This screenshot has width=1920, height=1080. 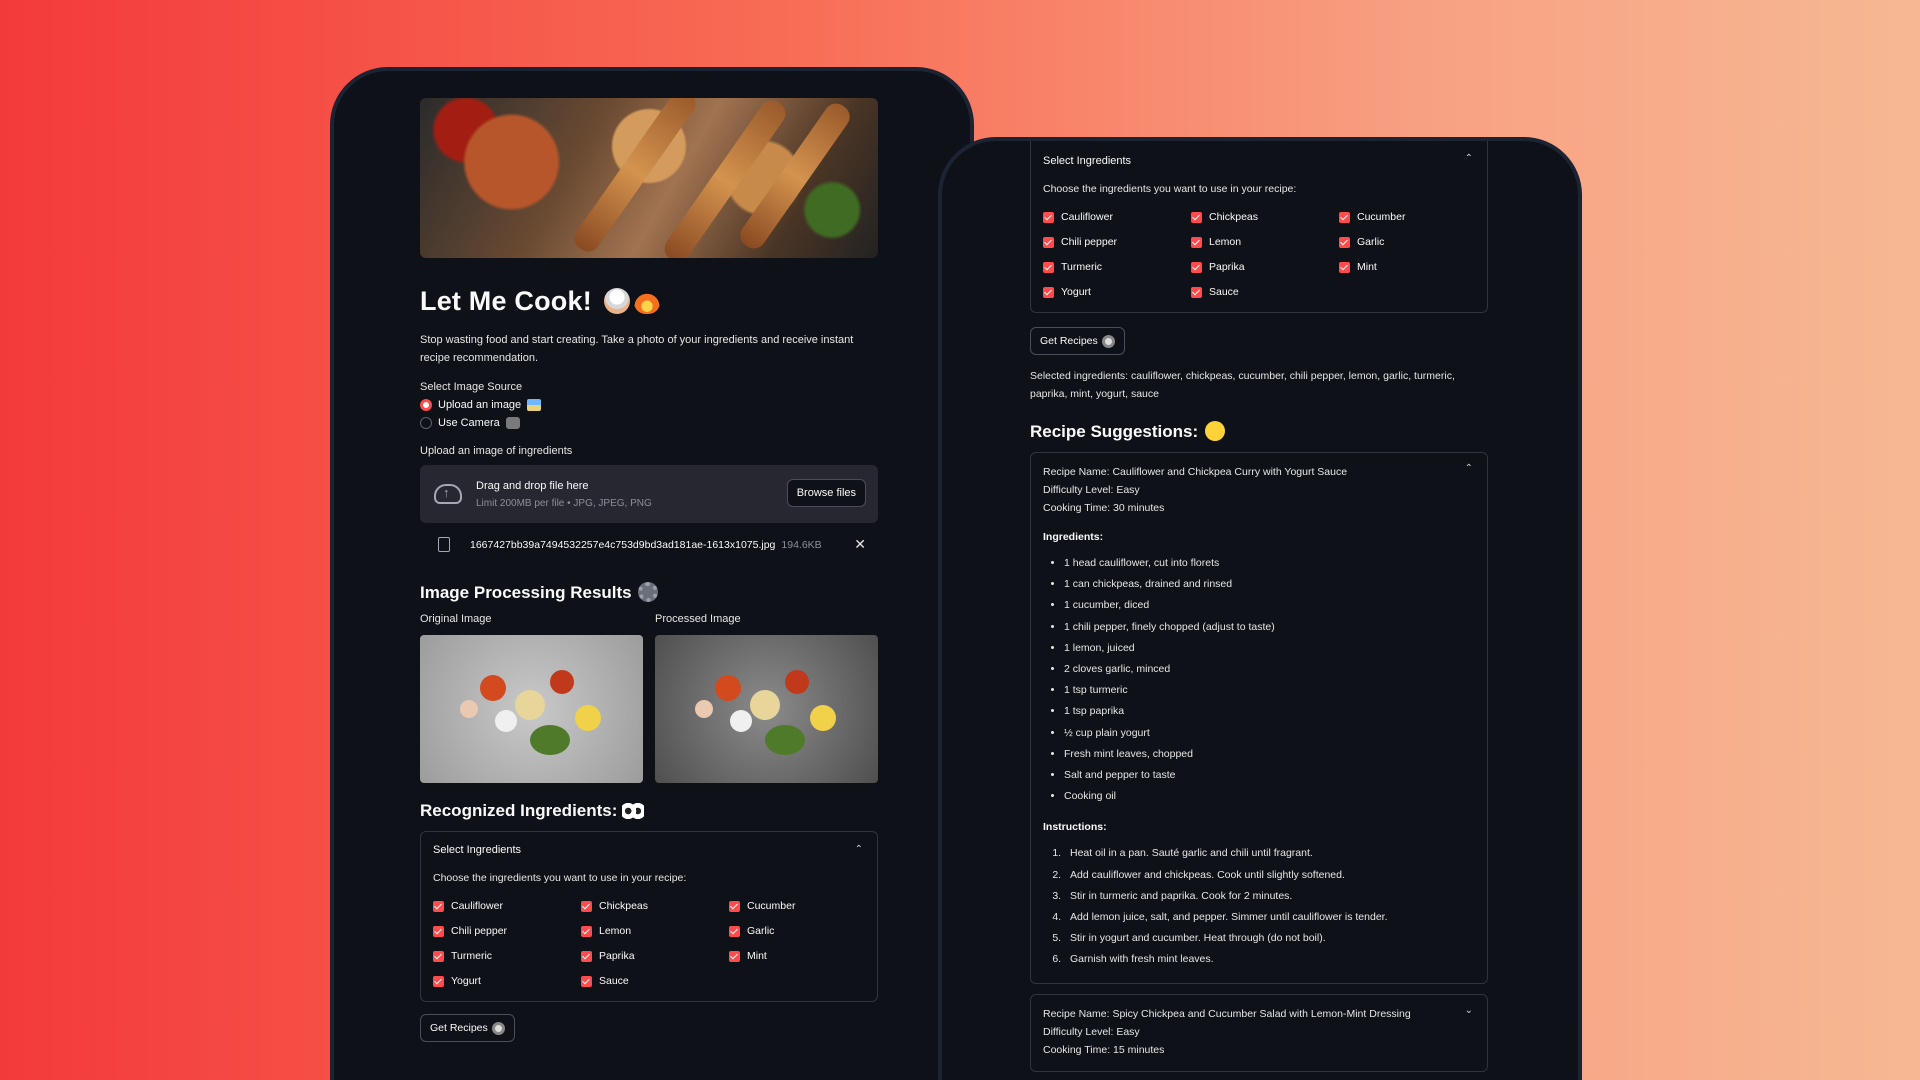 I want to click on list-item: Salt and pepper to taste, so click(x=1269, y=775).